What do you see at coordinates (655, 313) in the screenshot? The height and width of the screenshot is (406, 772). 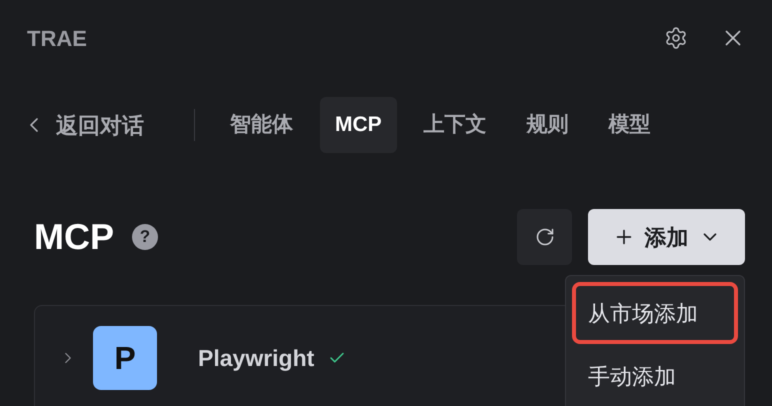 I see `menu-item: 从市场添加` at bounding box center [655, 313].